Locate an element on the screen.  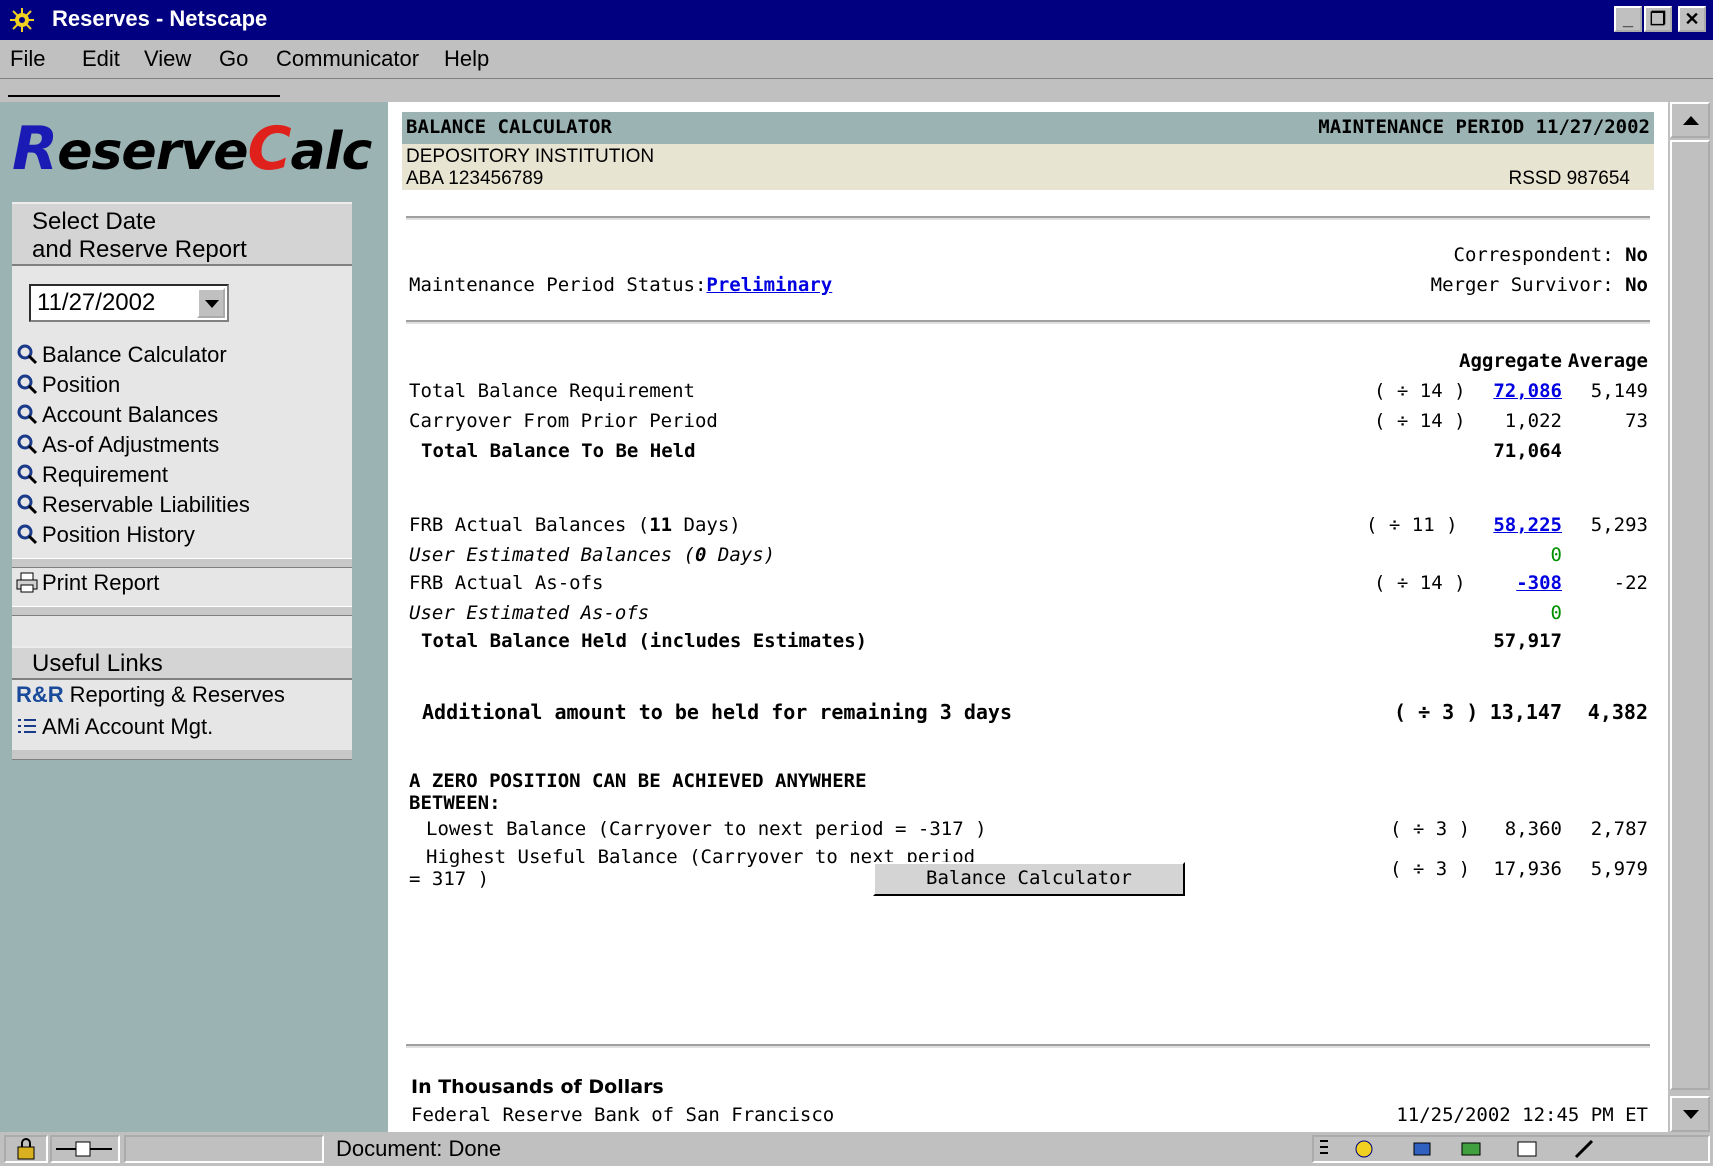
vertical-scrollbar is located at coordinates (1690, 617).